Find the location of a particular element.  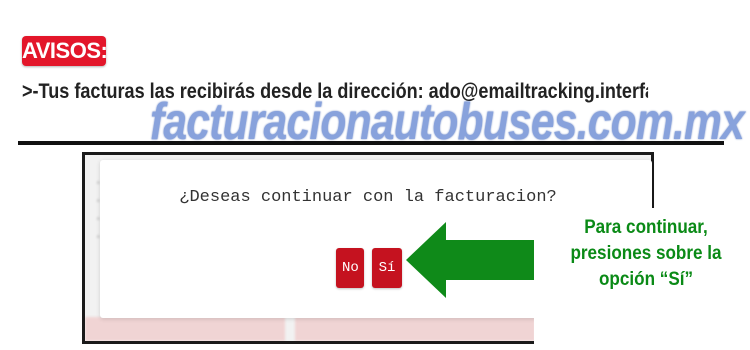

left-arrow-icon is located at coordinates (470, 260).